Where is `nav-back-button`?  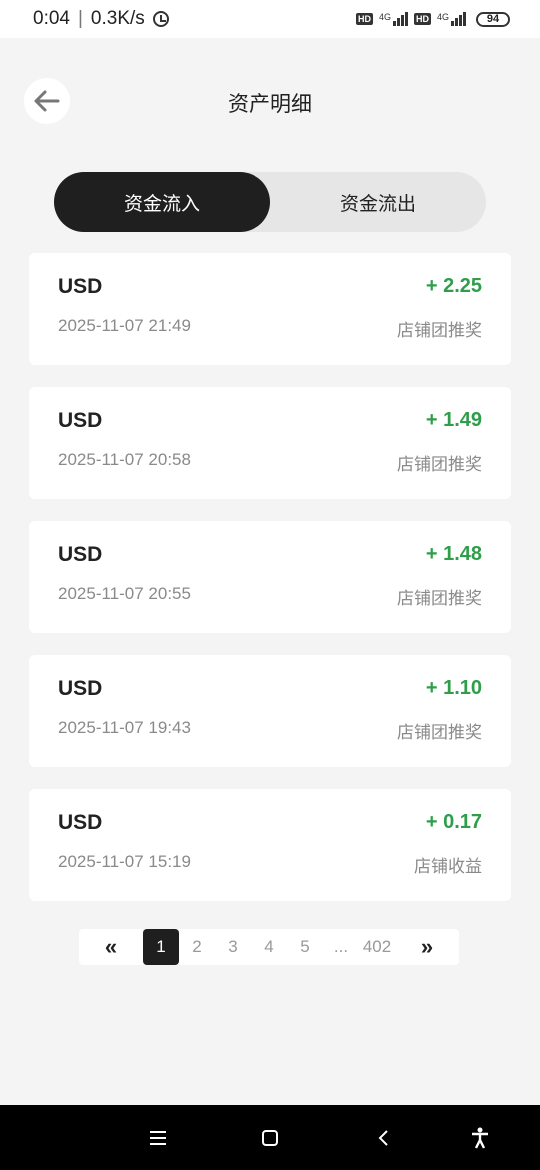 nav-back-button is located at coordinates (384, 1137).